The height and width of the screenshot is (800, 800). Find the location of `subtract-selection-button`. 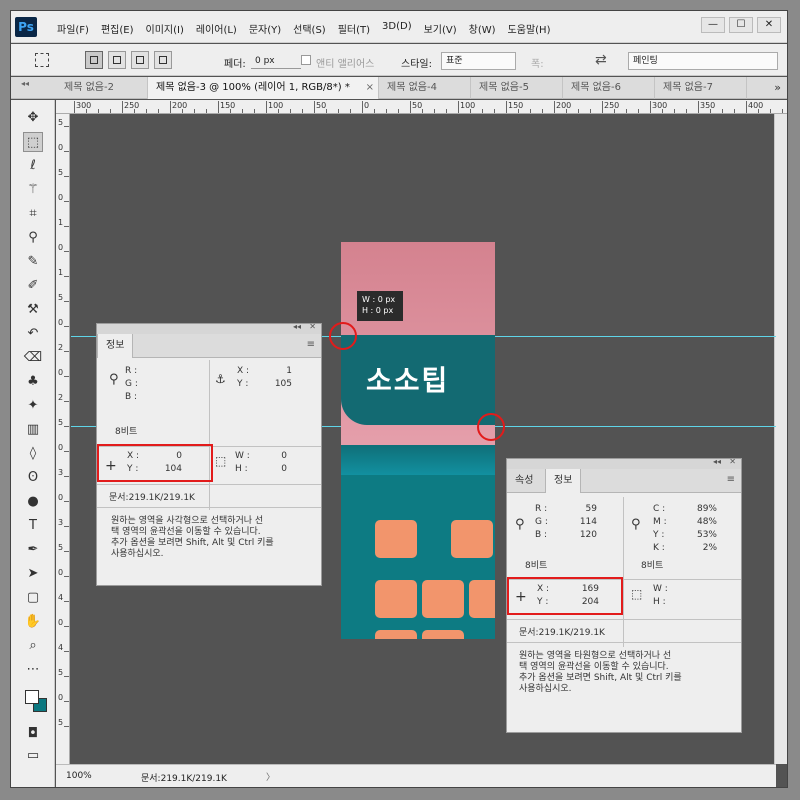

subtract-selection-button is located at coordinates (140, 60).